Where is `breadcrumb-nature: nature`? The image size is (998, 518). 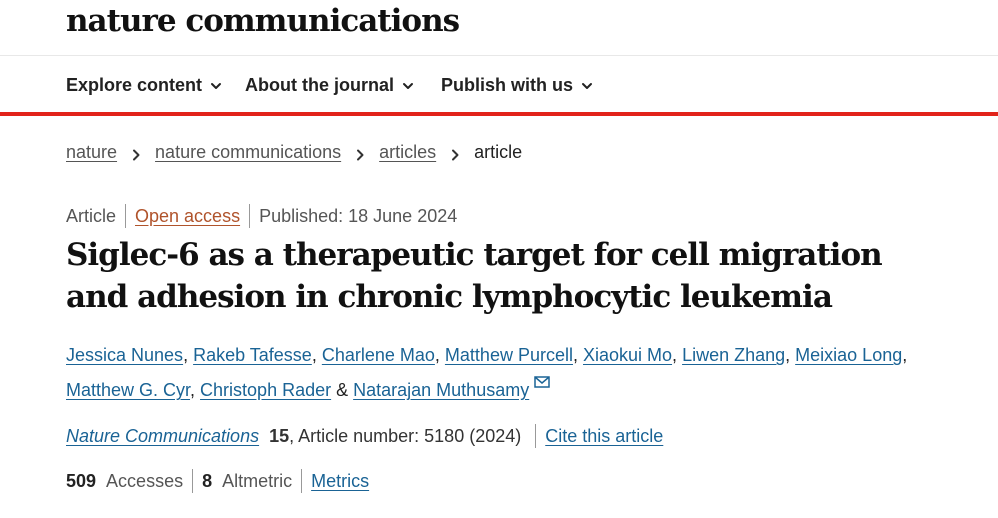 breadcrumb-nature: nature is located at coordinates (91, 152).